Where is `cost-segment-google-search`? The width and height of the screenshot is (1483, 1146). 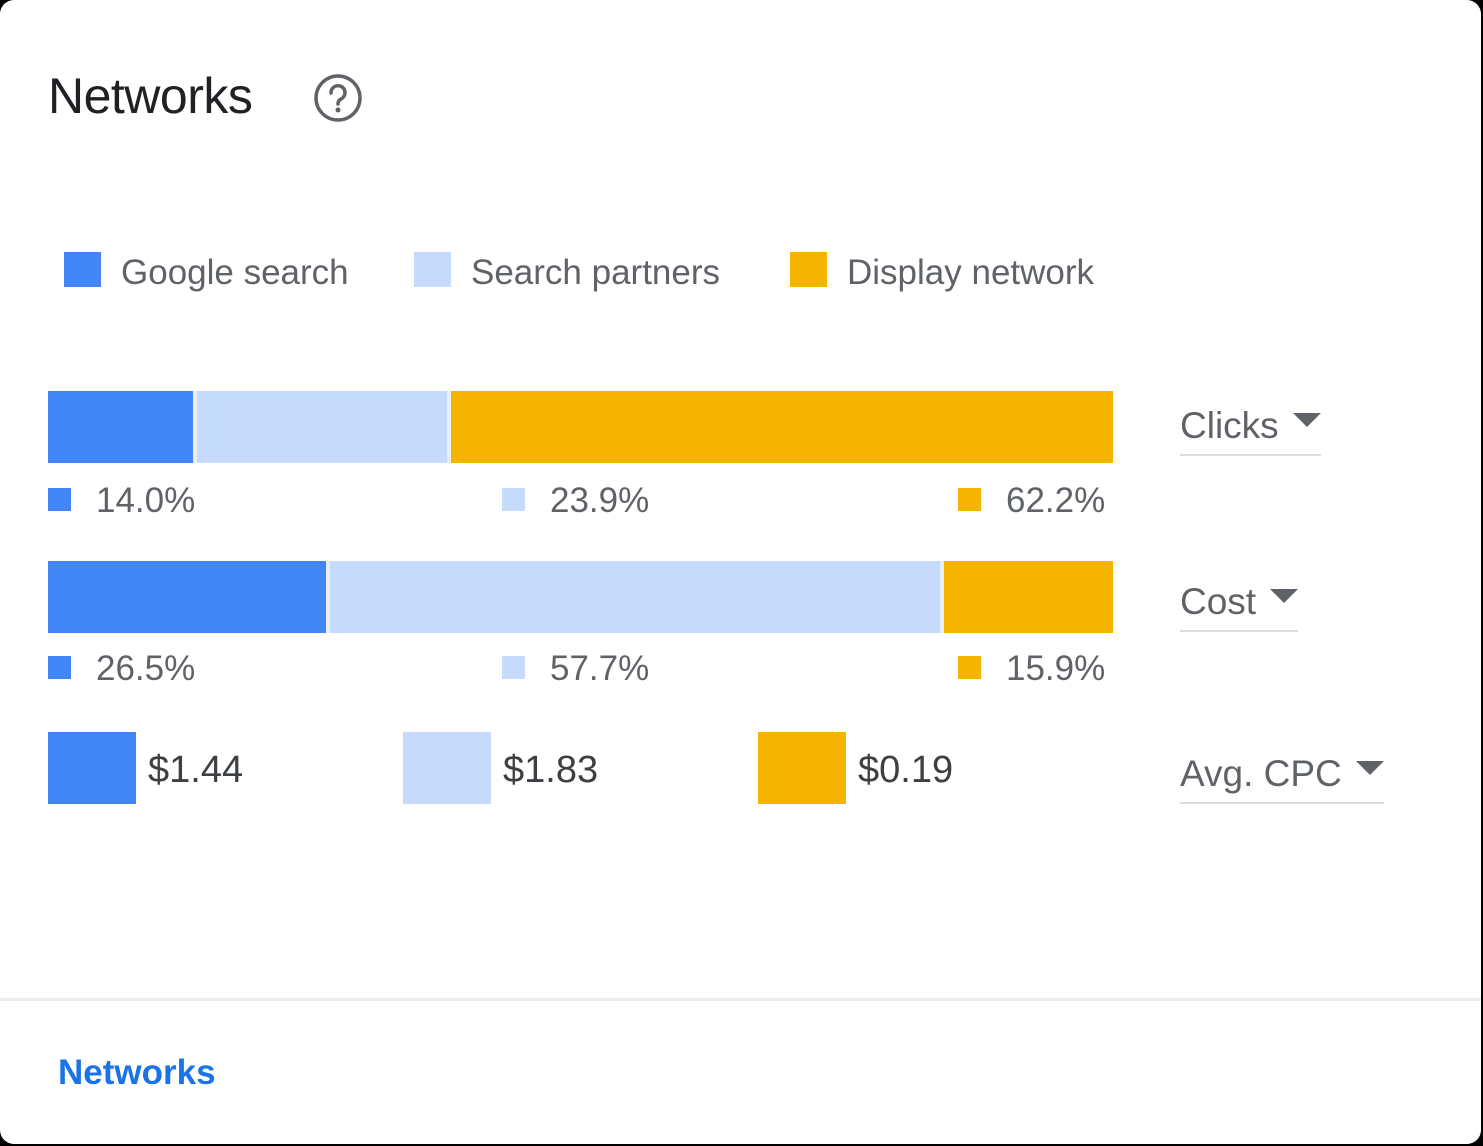
cost-segment-google-search is located at coordinates (189, 597).